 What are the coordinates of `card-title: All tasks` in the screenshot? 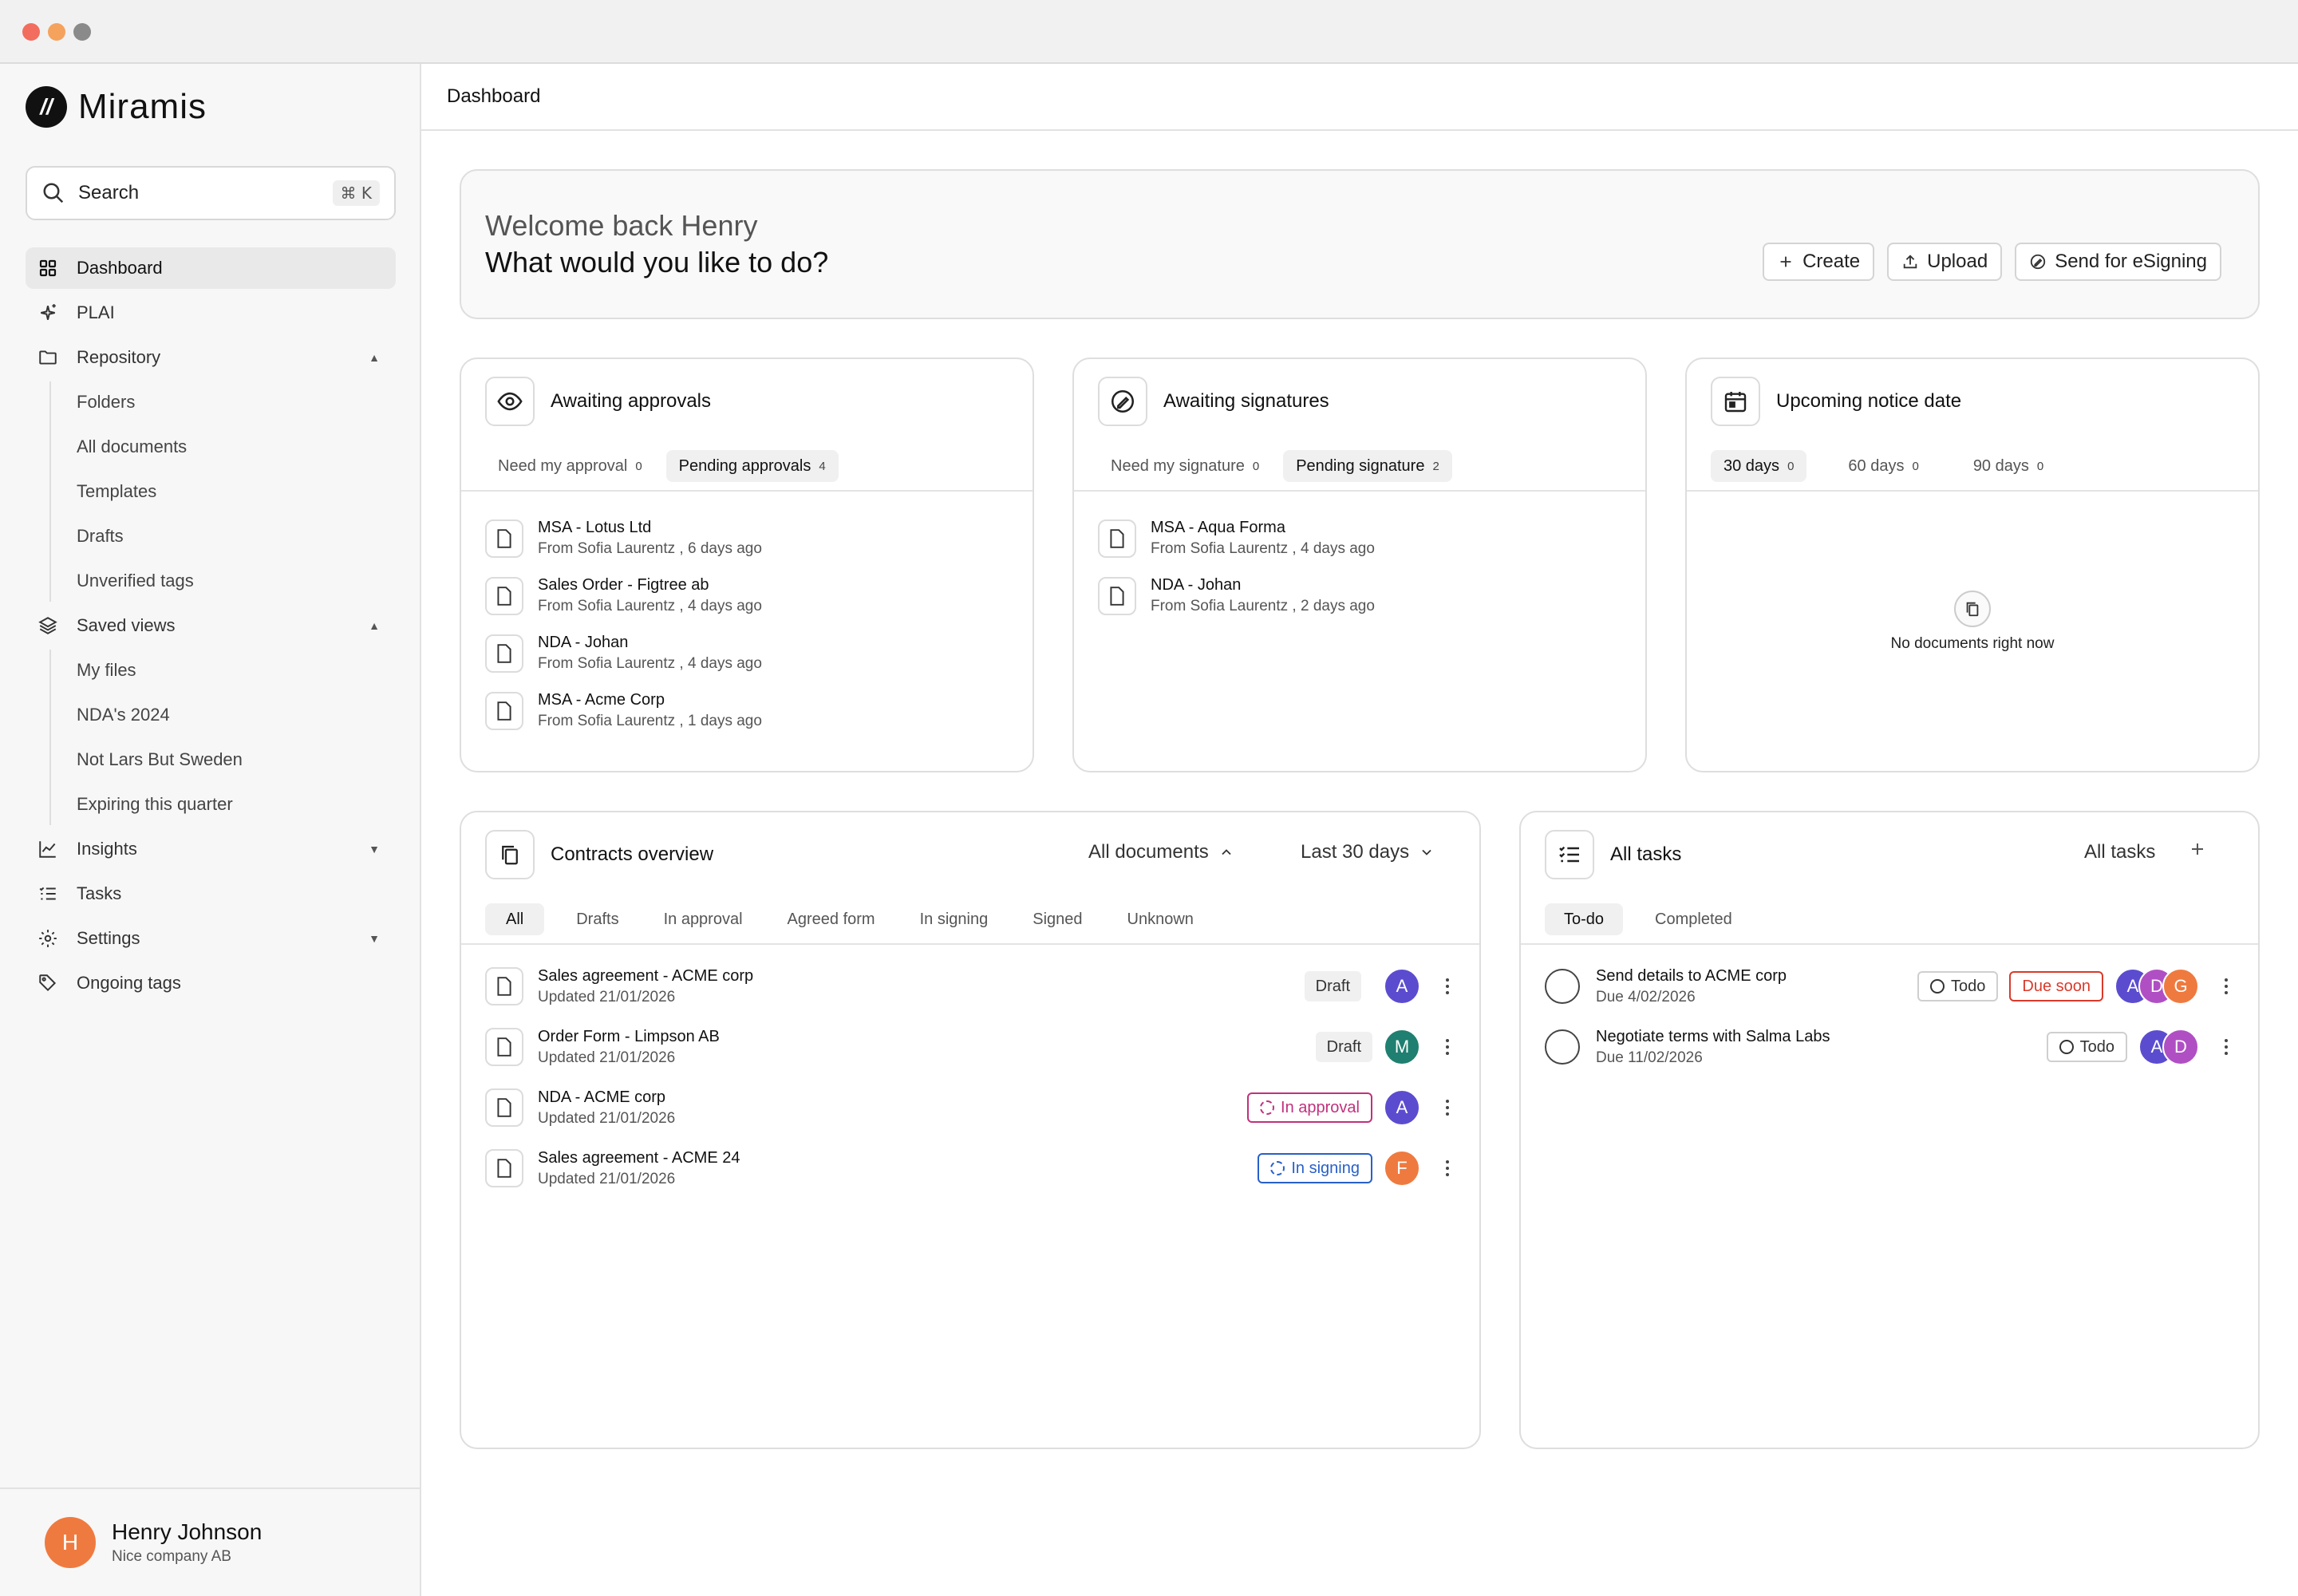 It's located at (1646, 854).